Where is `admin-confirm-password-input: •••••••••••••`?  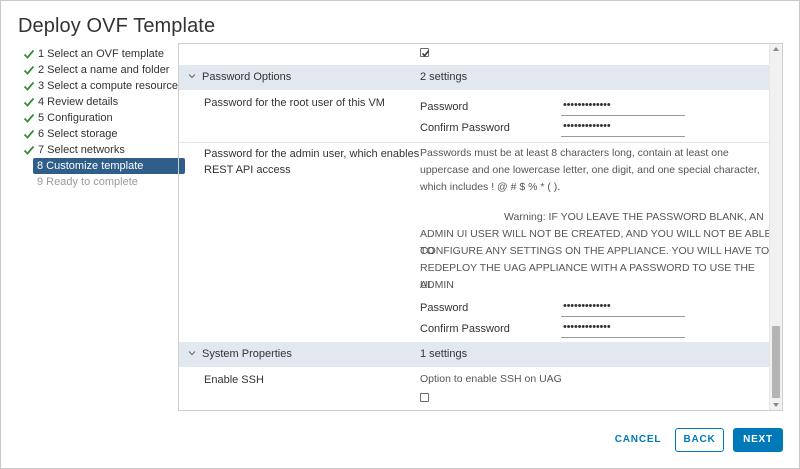 admin-confirm-password-input: ••••••••••••• is located at coordinates (623, 329).